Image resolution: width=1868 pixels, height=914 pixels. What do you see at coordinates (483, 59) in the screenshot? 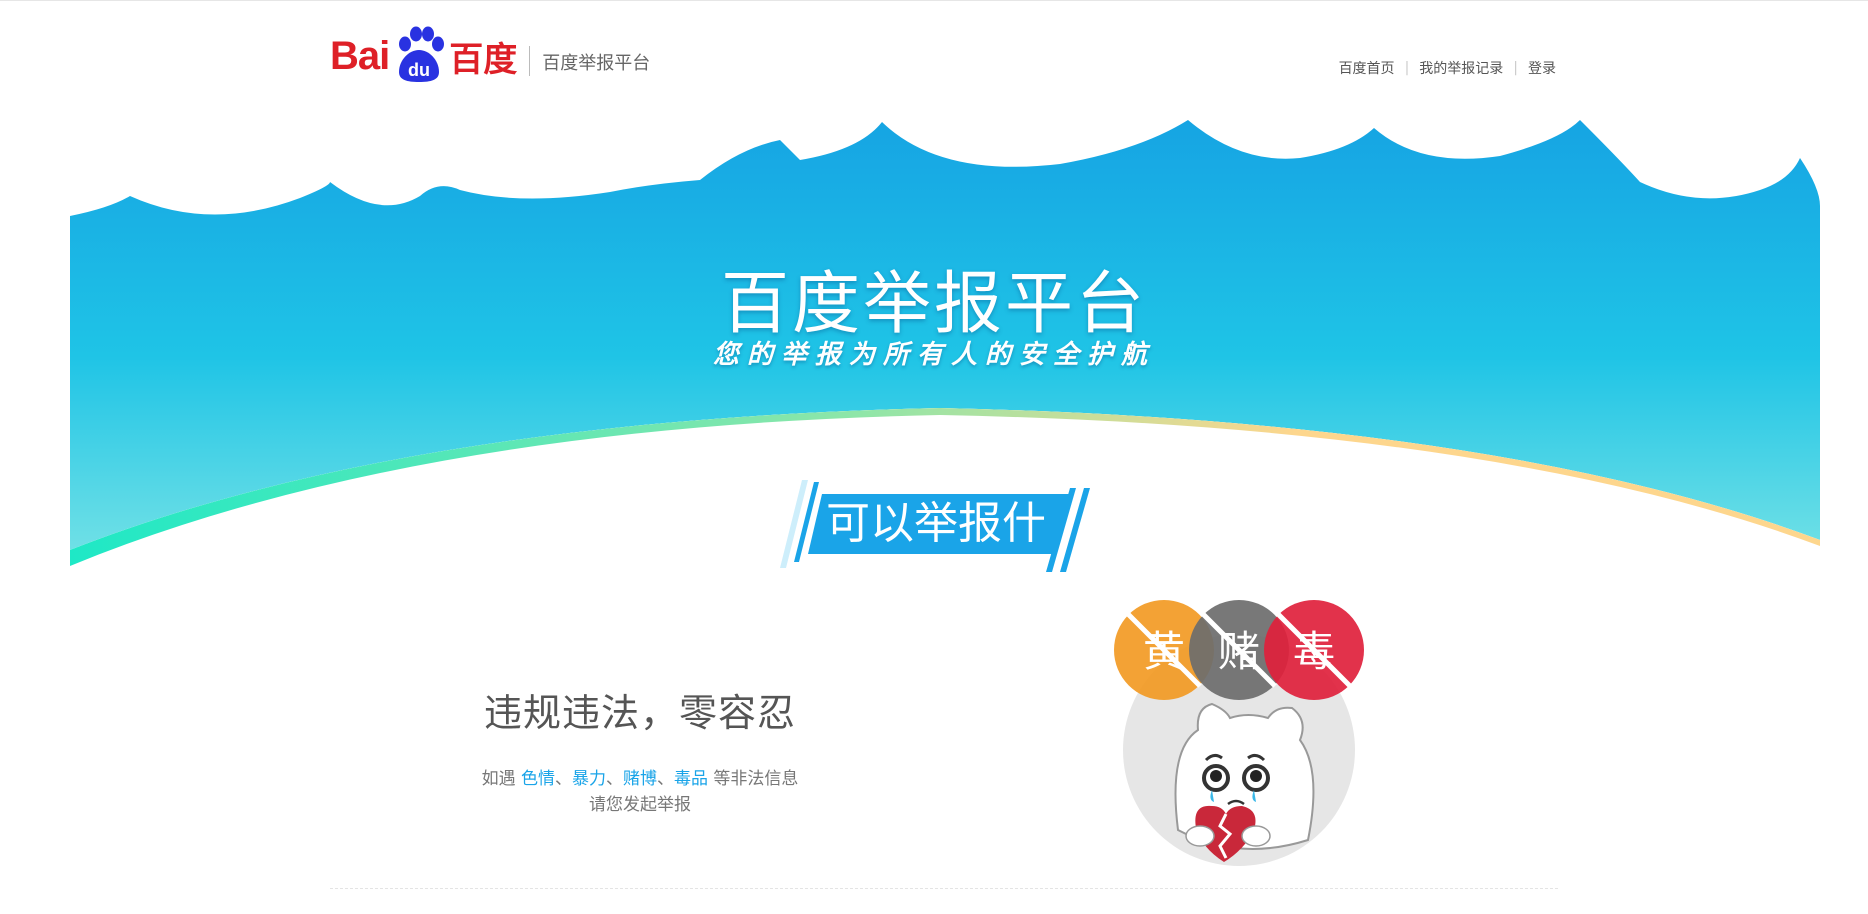
I see `logo-text-cn: 百度` at bounding box center [483, 59].